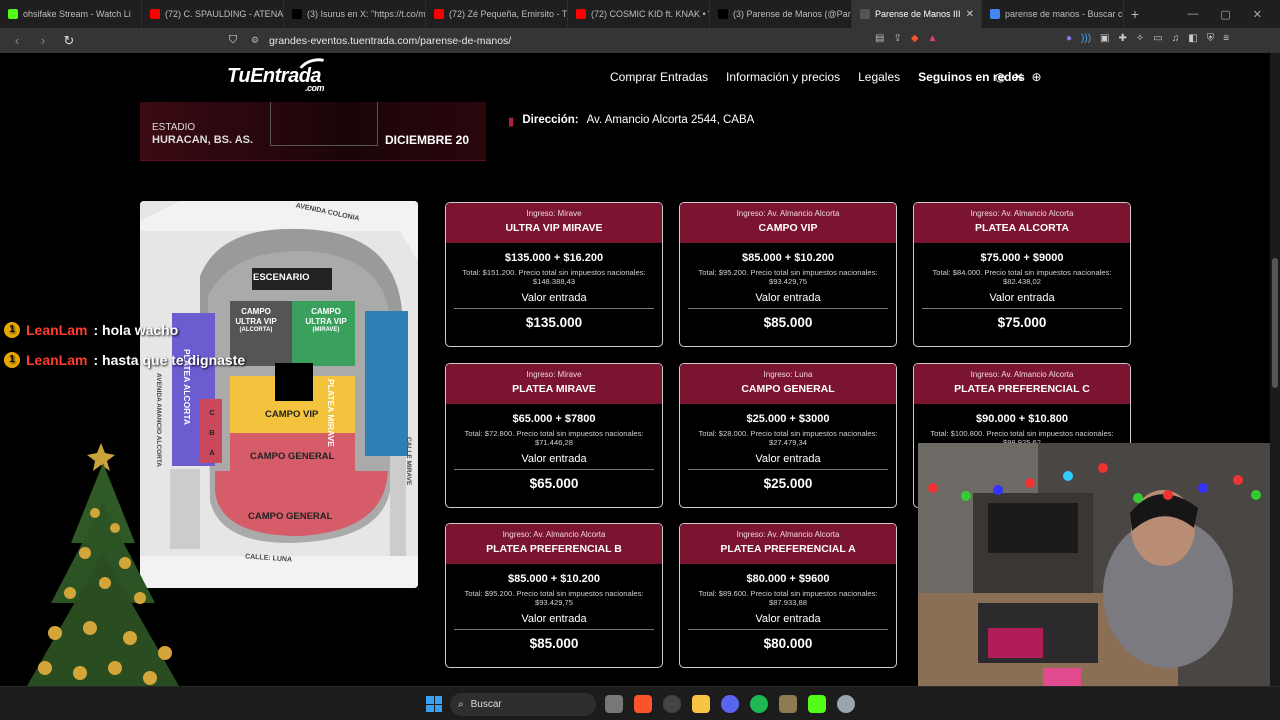  What do you see at coordinates (879, 77) in the screenshot?
I see `nav-legales: Legales` at bounding box center [879, 77].